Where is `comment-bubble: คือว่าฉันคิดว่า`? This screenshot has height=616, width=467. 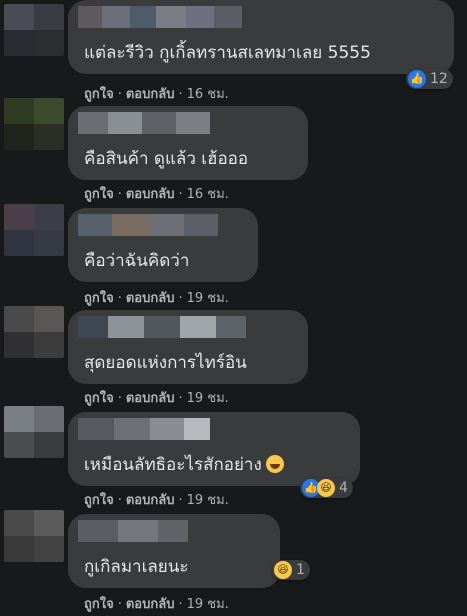 comment-bubble: คือว่าฉันคิดว่า is located at coordinates (163, 245).